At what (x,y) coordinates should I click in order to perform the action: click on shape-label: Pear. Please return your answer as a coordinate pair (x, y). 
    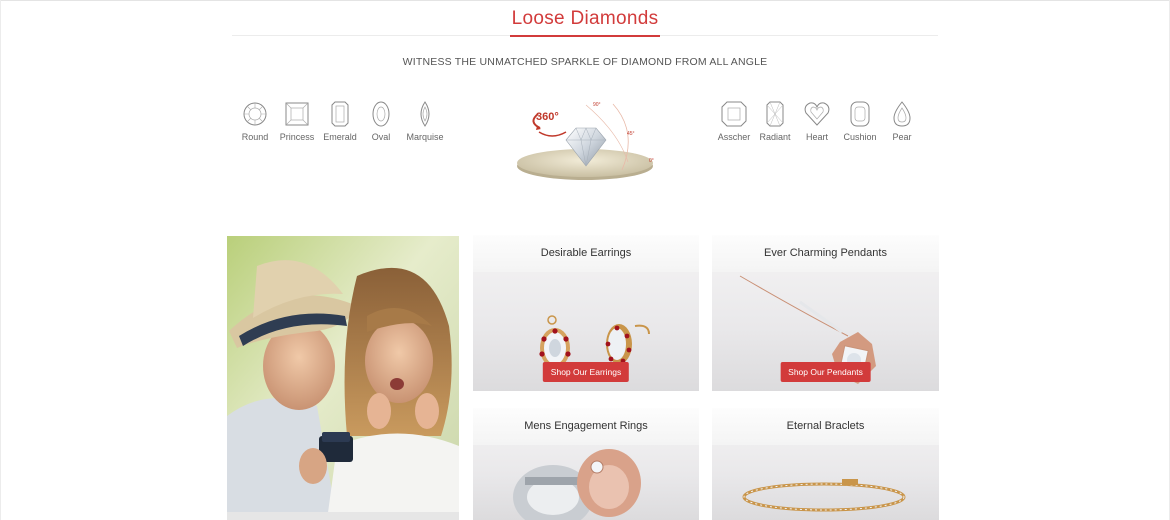
    Looking at the image, I should click on (902, 137).